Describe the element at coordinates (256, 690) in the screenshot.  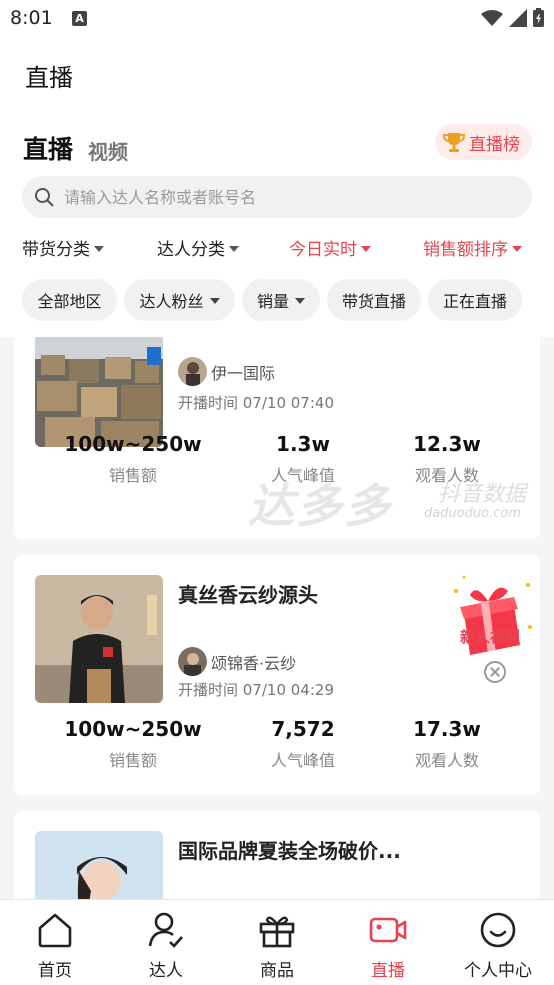
I see `start-time: 开播时间 07/10 04:29` at that location.